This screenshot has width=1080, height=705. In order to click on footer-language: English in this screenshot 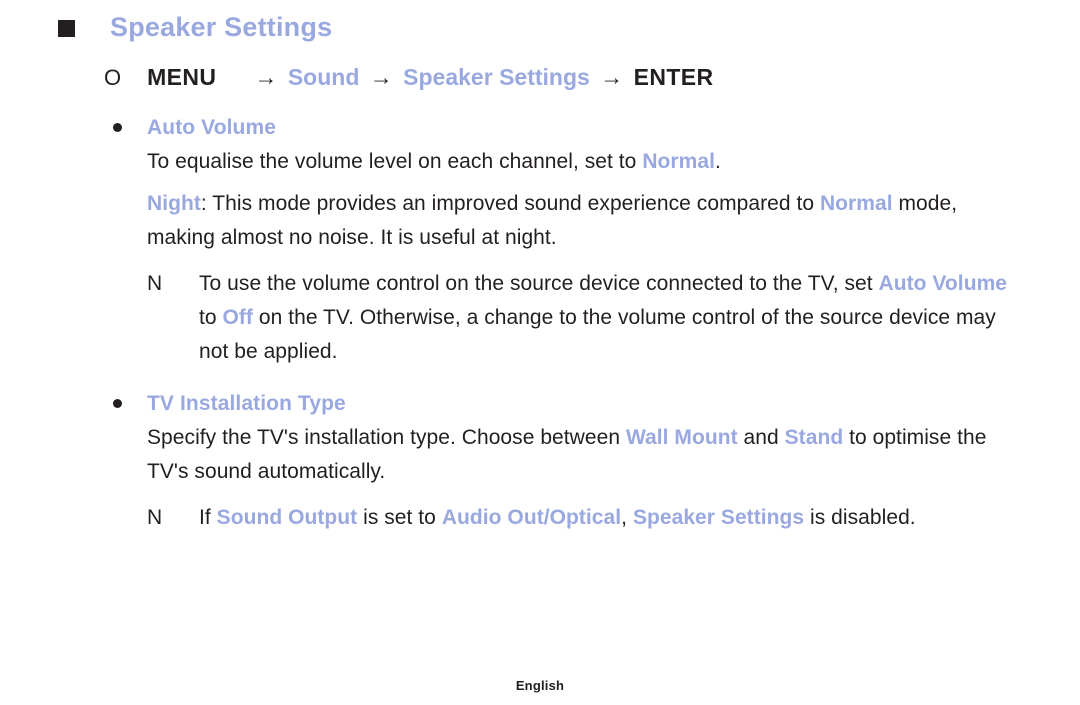, I will do `click(540, 685)`.